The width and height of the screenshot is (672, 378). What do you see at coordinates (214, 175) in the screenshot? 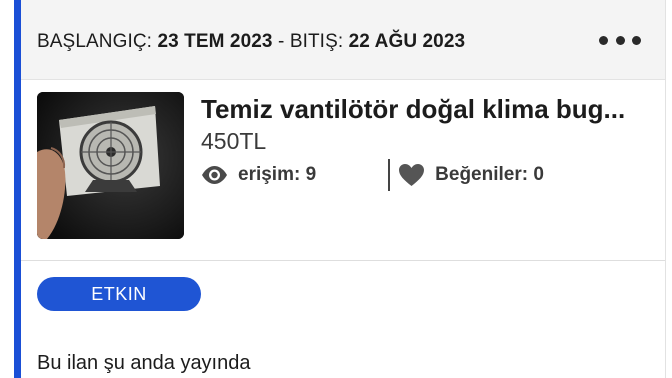
I see `eye-icon` at bounding box center [214, 175].